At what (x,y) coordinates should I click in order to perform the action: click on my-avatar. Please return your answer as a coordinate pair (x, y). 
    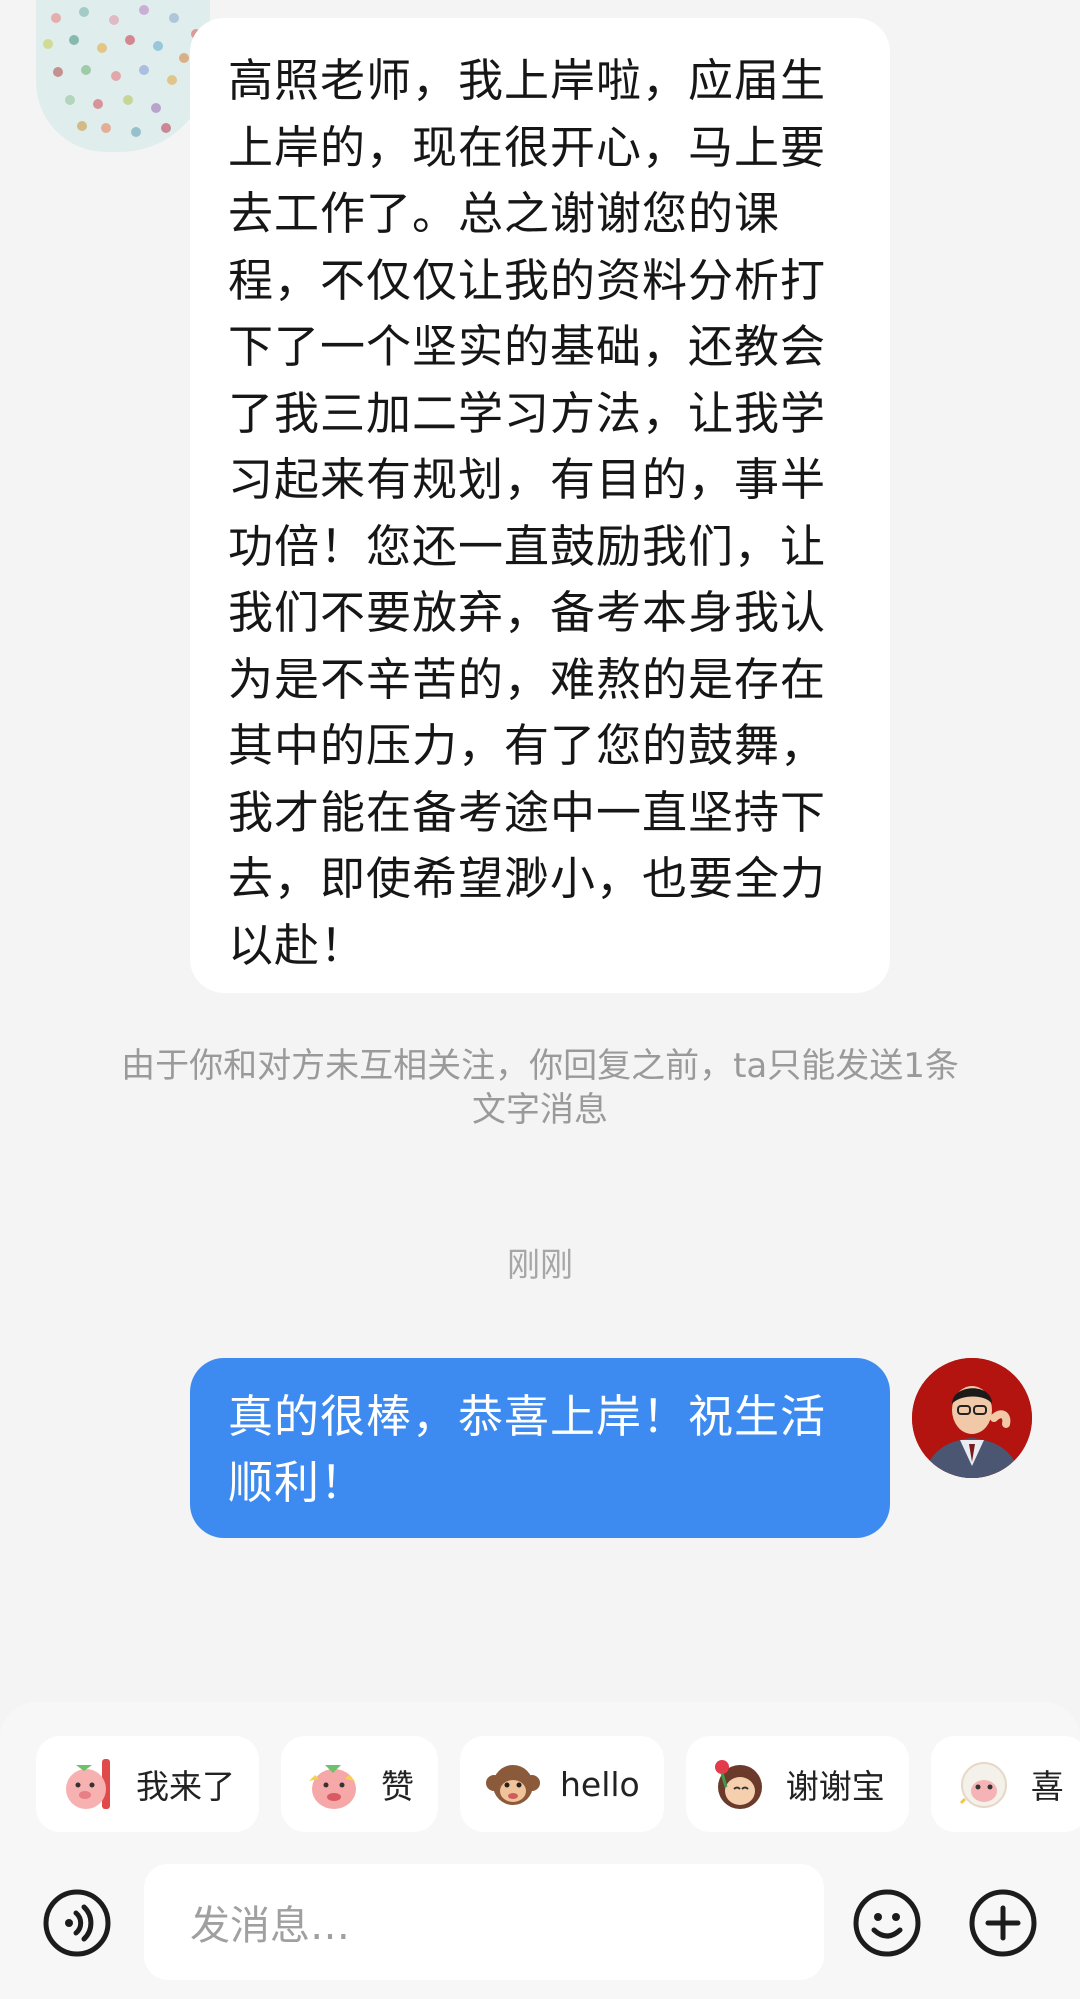
    Looking at the image, I should click on (972, 1418).